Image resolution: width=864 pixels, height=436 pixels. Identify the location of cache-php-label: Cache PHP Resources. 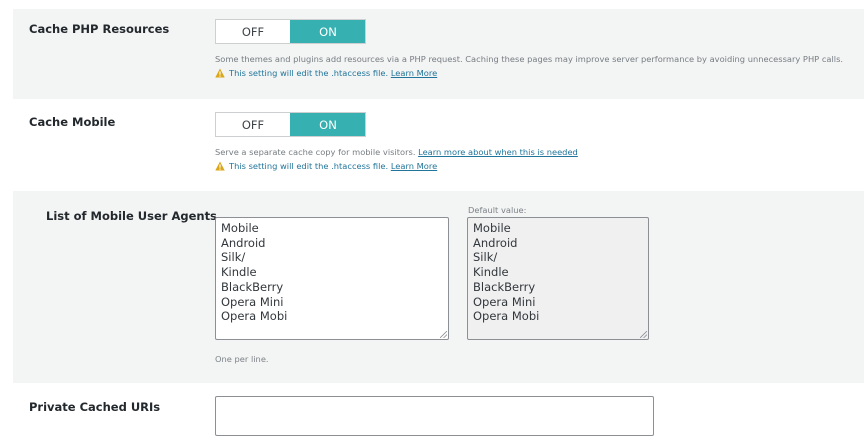
(99, 29).